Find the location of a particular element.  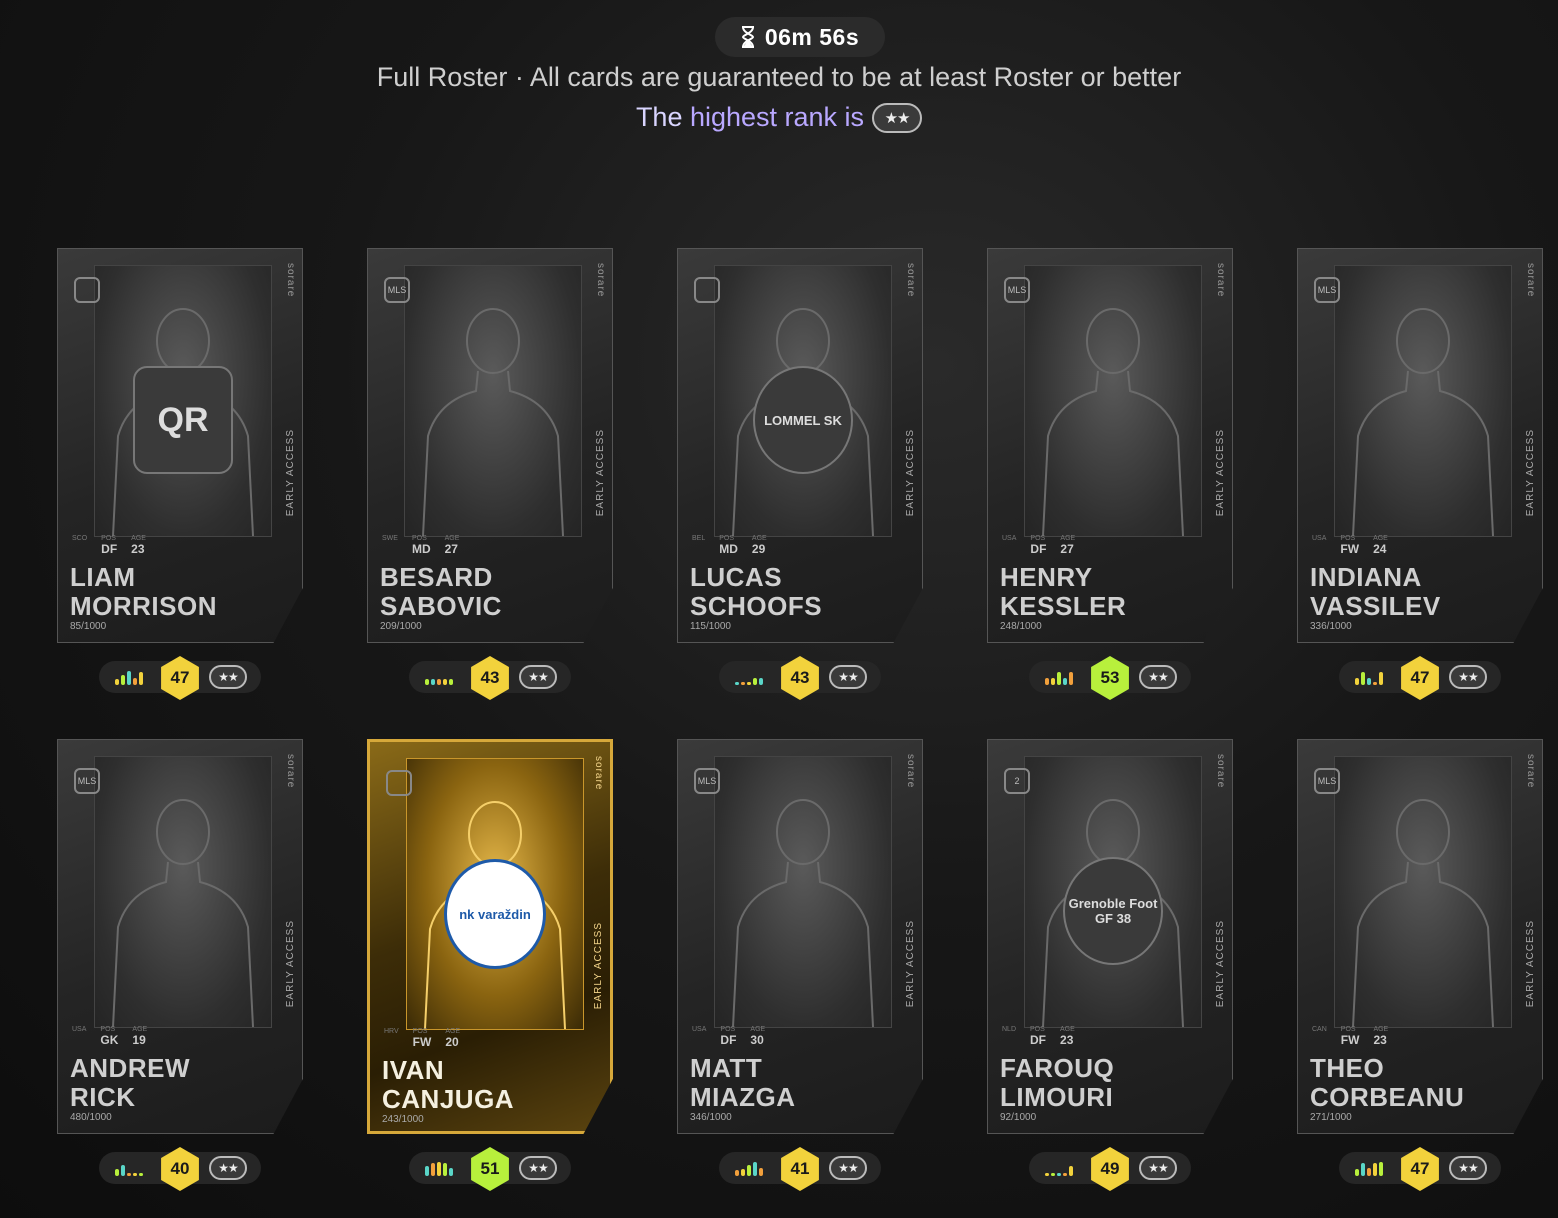

player-name: IVAN CANJUGA is located at coordinates (448, 1085).